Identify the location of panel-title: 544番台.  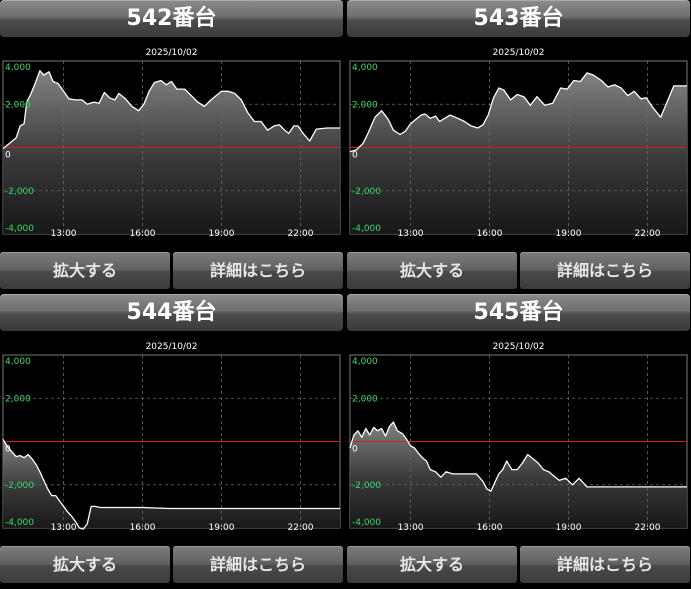
(171, 312).